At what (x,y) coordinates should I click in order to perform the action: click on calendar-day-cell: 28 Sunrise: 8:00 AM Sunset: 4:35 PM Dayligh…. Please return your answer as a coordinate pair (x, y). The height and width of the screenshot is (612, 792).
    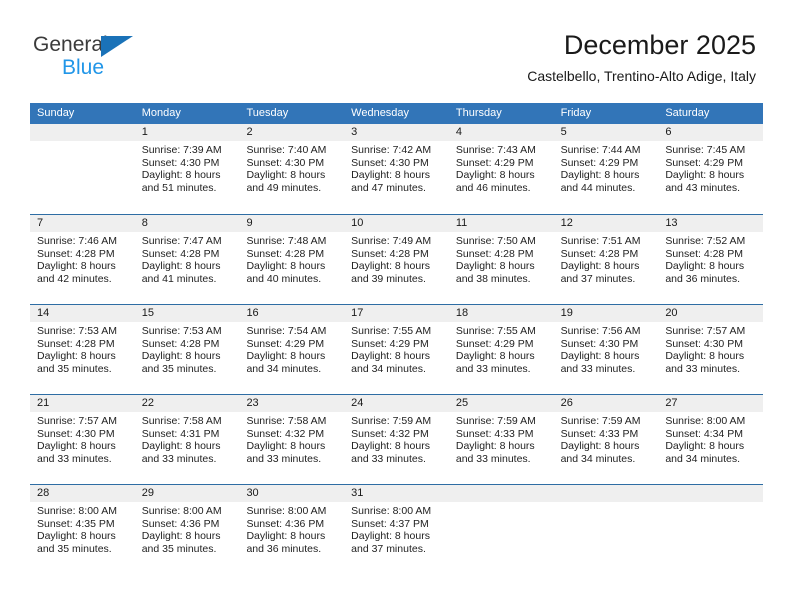
    Looking at the image, I should click on (82, 529).